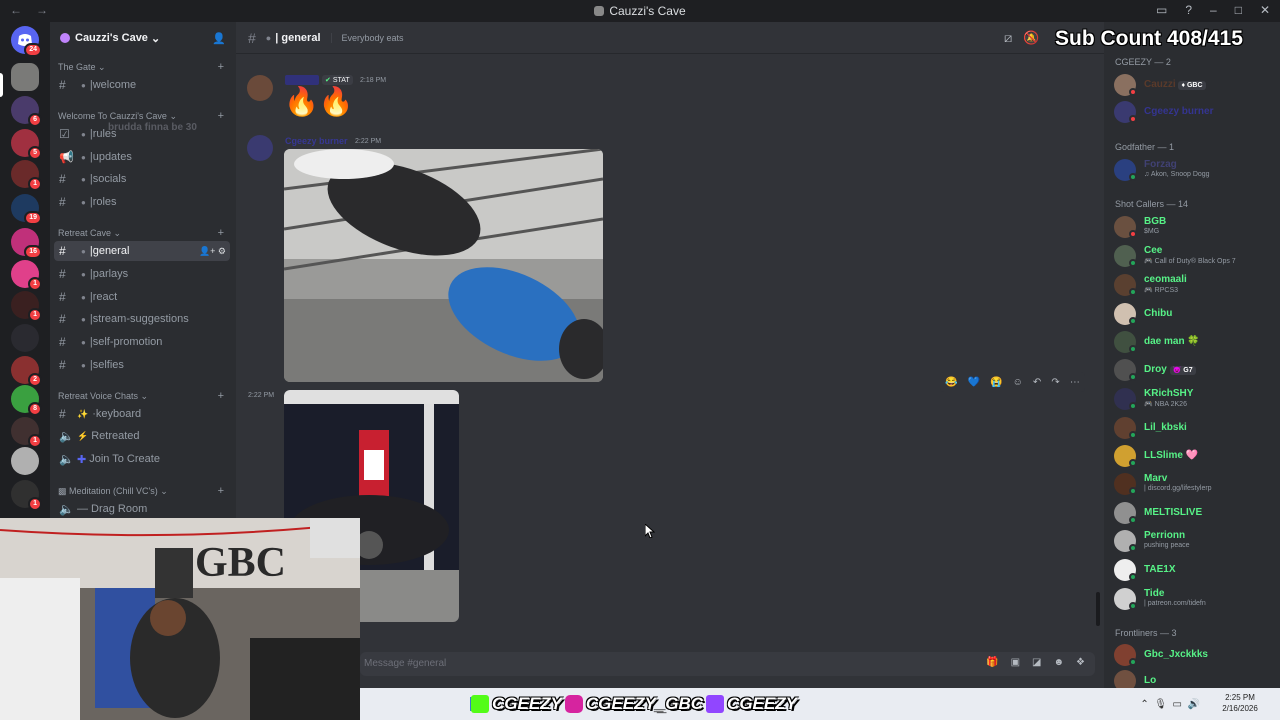  What do you see at coordinates (1075, 382) in the screenshot?
I see `more-icon: ⋯` at bounding box center [1075, 382].